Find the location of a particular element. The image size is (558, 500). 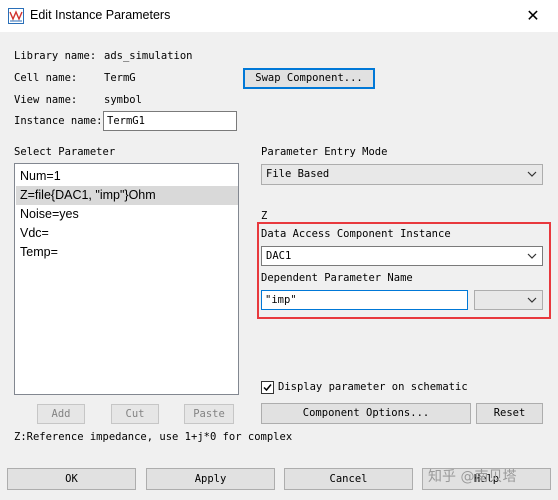

list-item: Noise=yes is located at coordinates (127, 214).